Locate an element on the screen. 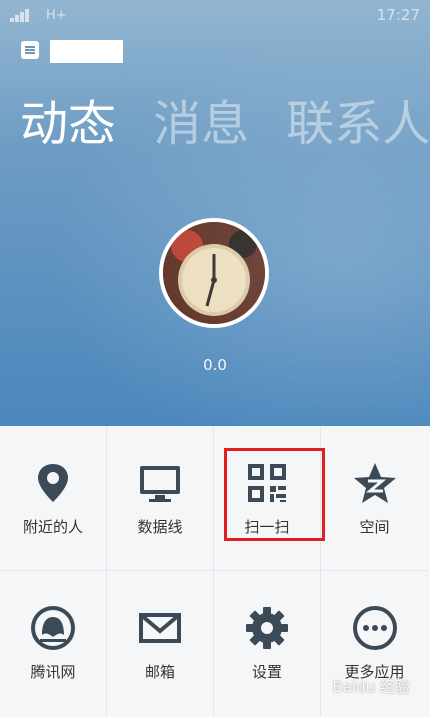 This screenshot has height=717, width=430. settings-button: 设置 is located at coordinates (267, 643).